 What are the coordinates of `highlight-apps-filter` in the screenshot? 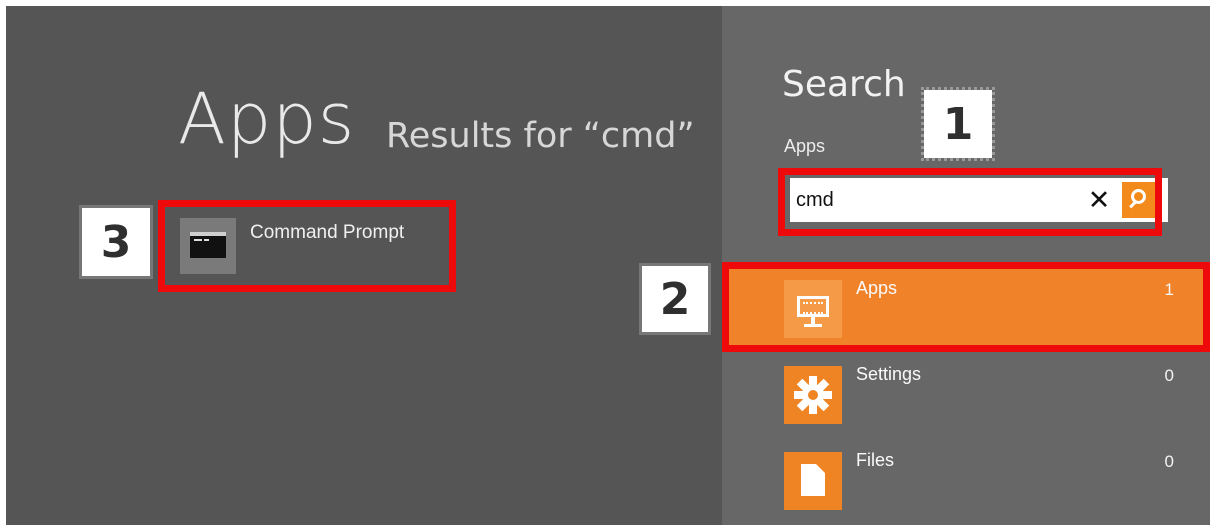 It's located at (966, 307).